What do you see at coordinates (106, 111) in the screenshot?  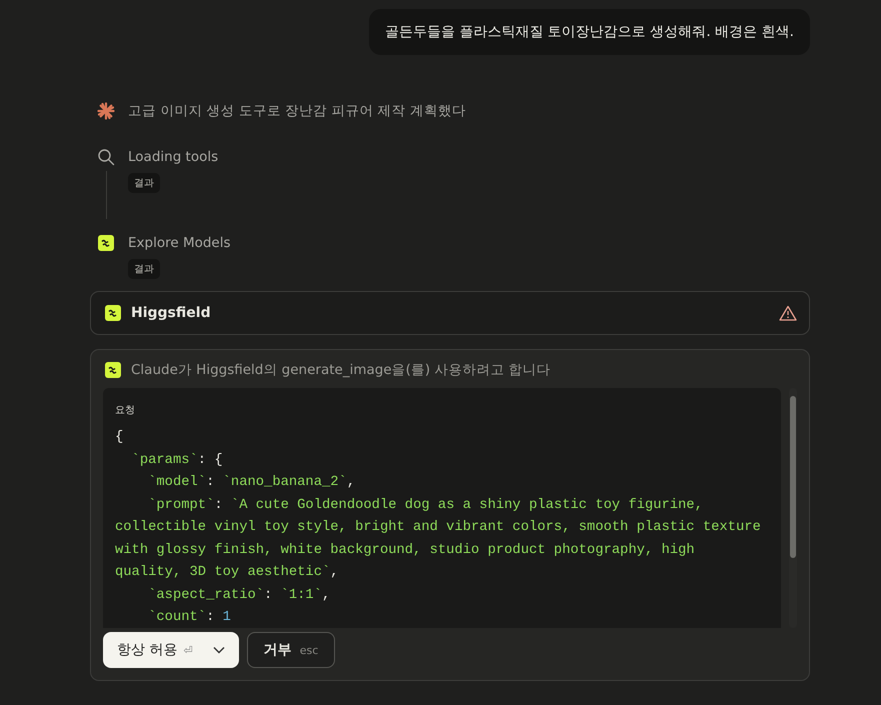 I see `spark-icon` at bounding box center [106, 111].